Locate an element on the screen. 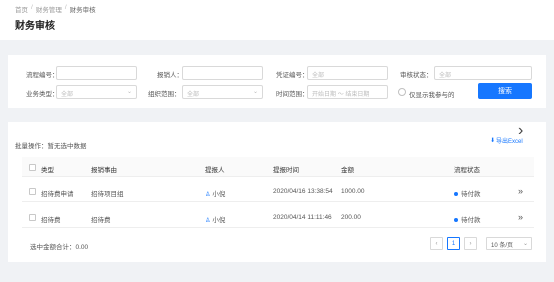  page-size-select: 10 条/页 ⌄ is located at coordinates (509, 243).